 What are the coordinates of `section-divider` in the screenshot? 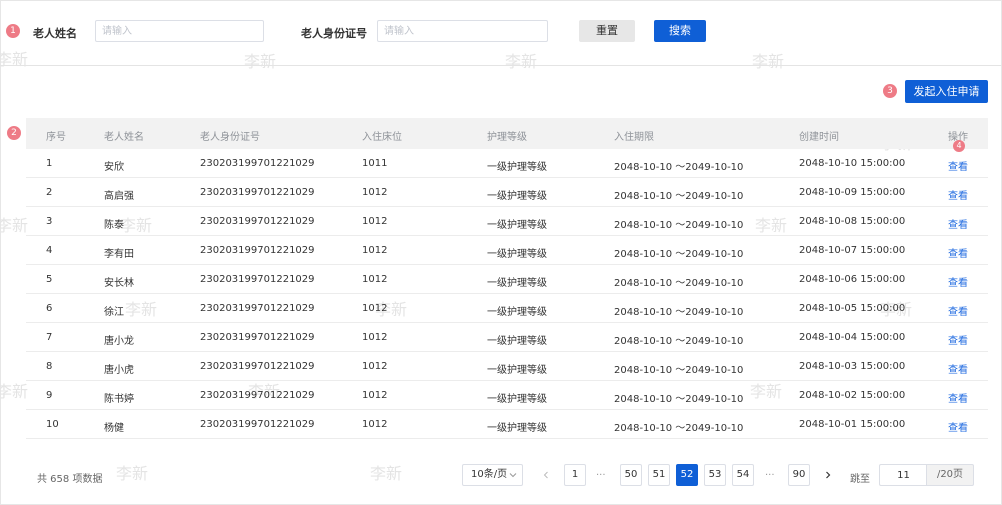 It's located at (501, 65).